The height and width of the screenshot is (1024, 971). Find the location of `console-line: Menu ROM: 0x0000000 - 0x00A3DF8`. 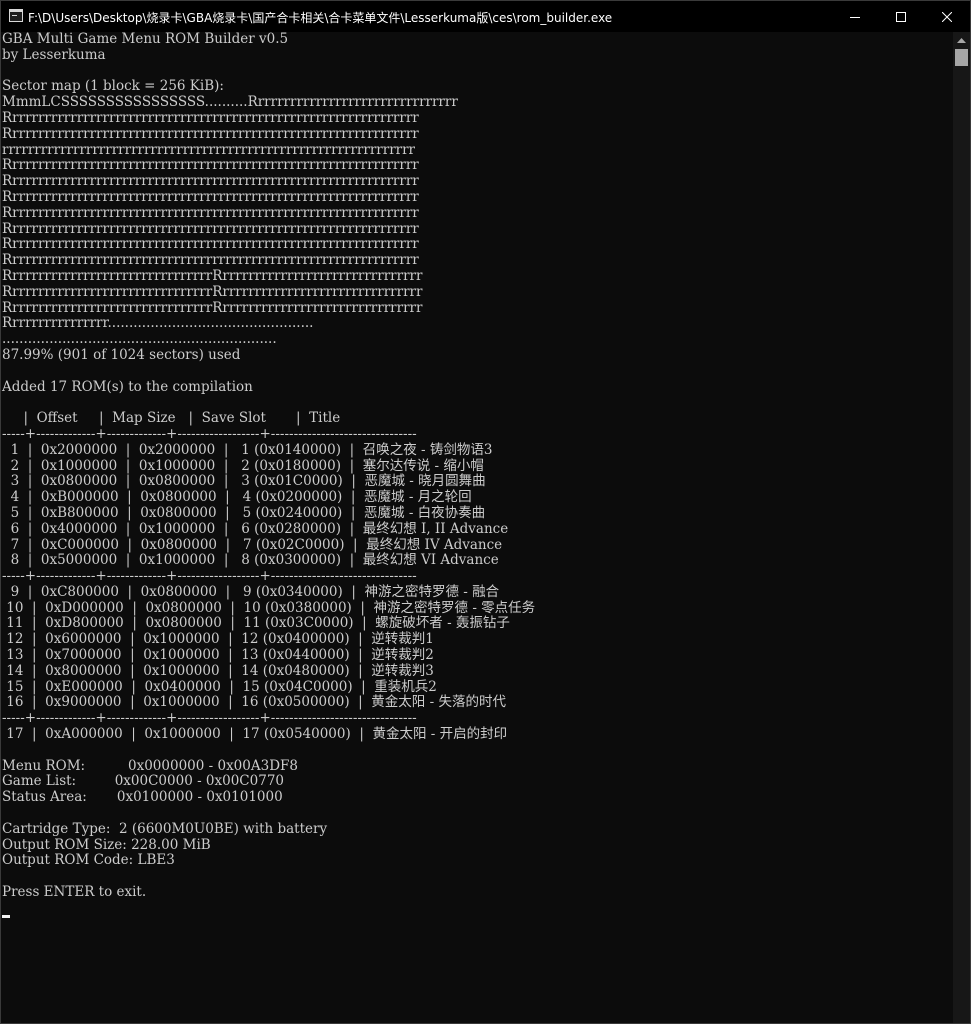

console-line: Menu ROM: 0x0000000 - 0x00A3DF8 is located at coordinates (150, 765).